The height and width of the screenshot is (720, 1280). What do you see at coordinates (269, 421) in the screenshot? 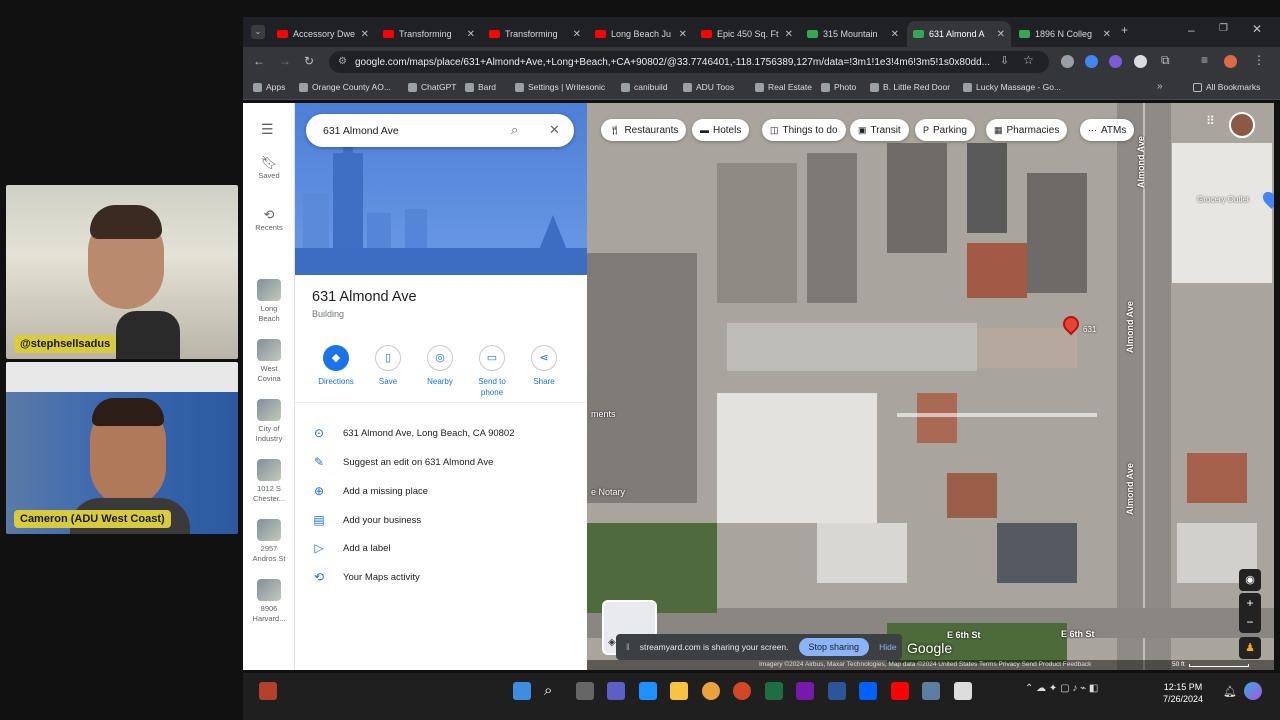
I see `rail-recent-place: City of Industry` at bounding box center [269, 421].